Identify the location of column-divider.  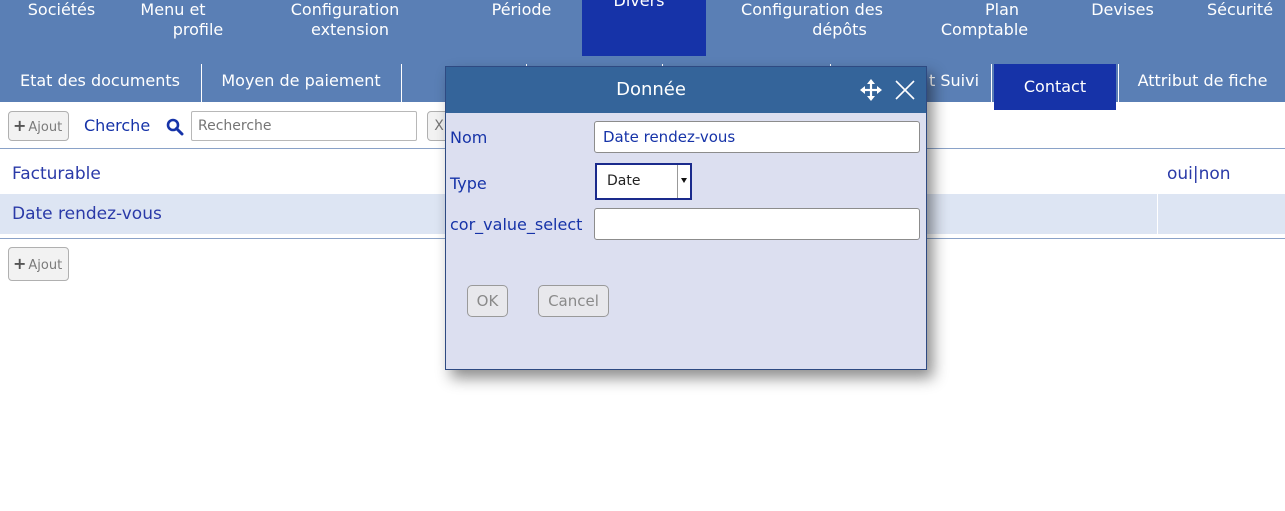
(1157, 214).